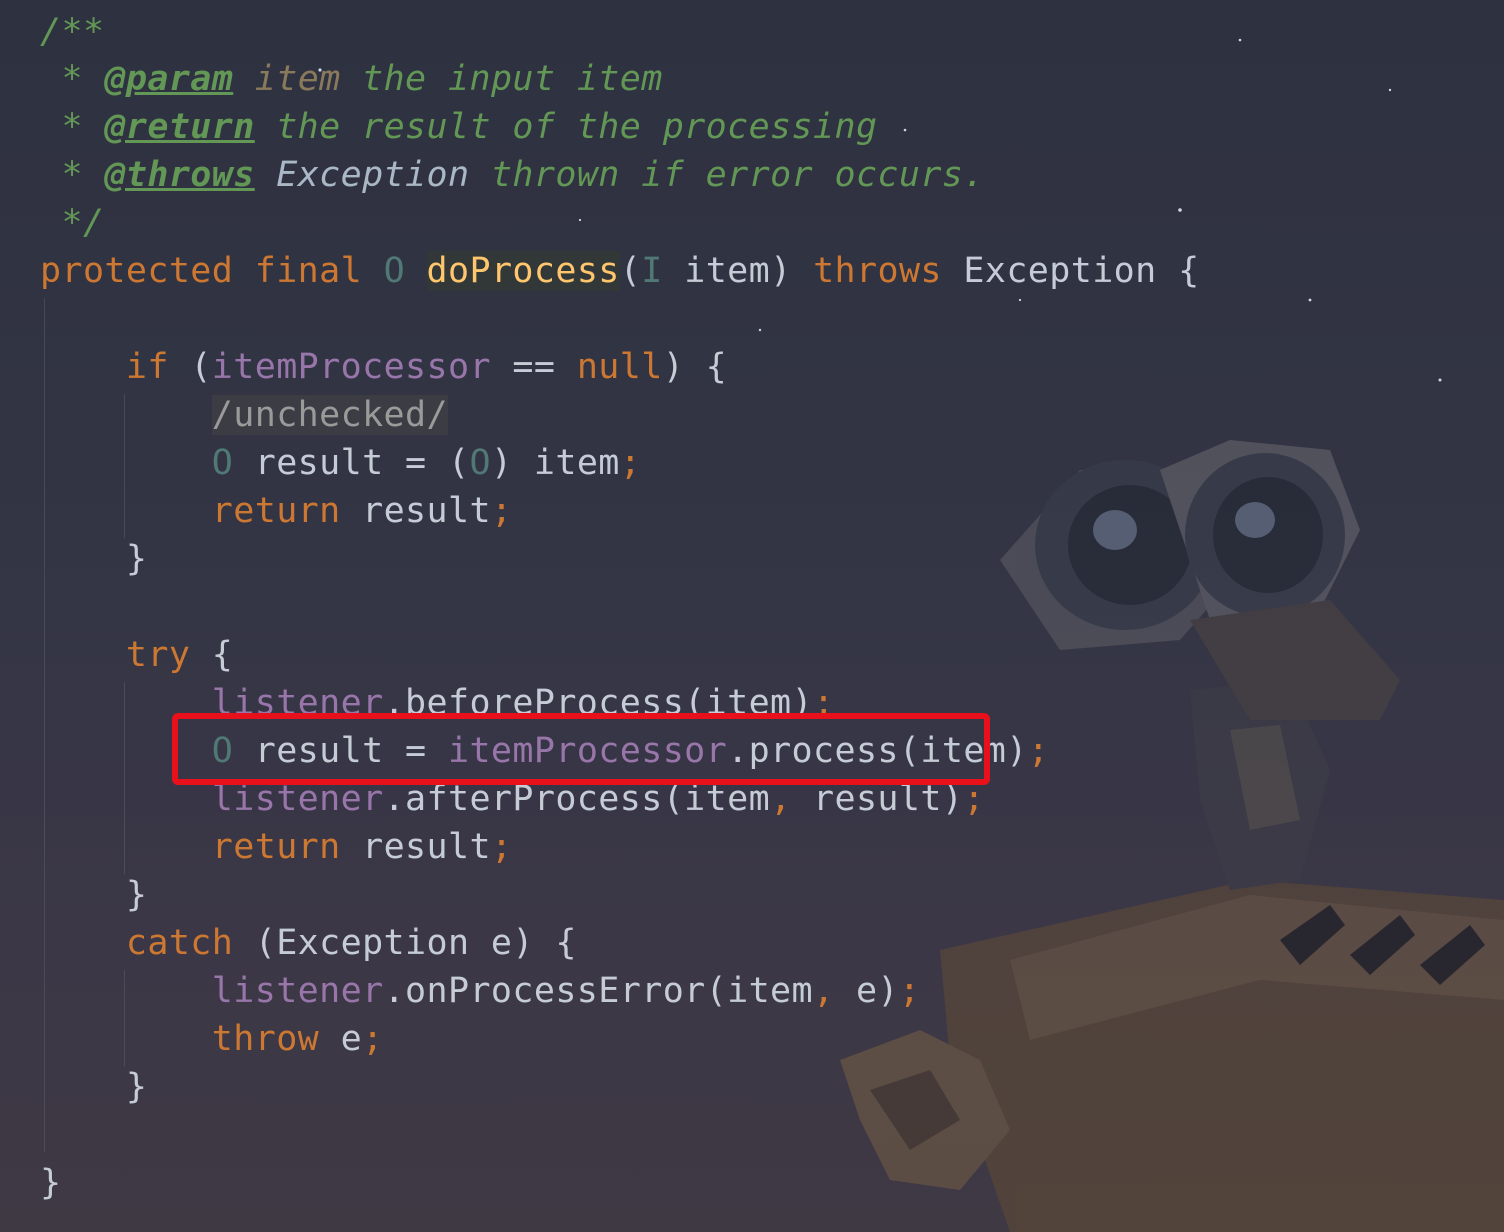 The height and width of the screenshot is (1232, 1504). Describe the element at coordinates (738, 271) in the screenshot. I see `code-token: item)` at that location.